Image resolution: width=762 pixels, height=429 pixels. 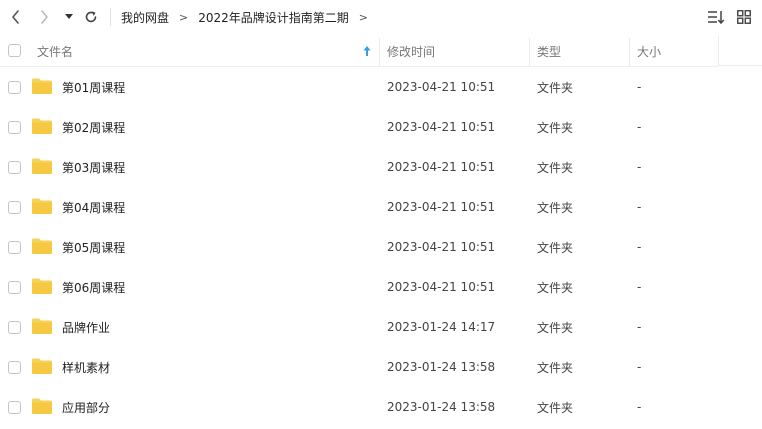 I want to click on toolbar-divider, so click(x=110, y=17).